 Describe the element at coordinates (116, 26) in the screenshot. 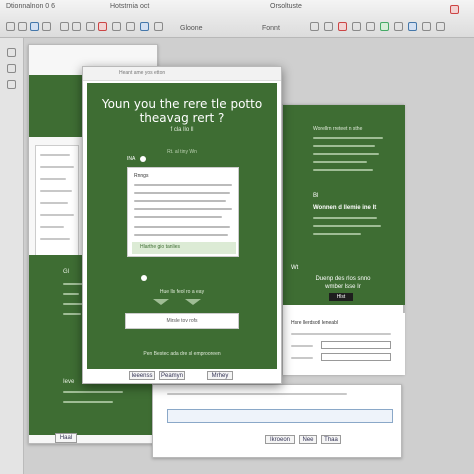

I see `paste-icon` at that location.